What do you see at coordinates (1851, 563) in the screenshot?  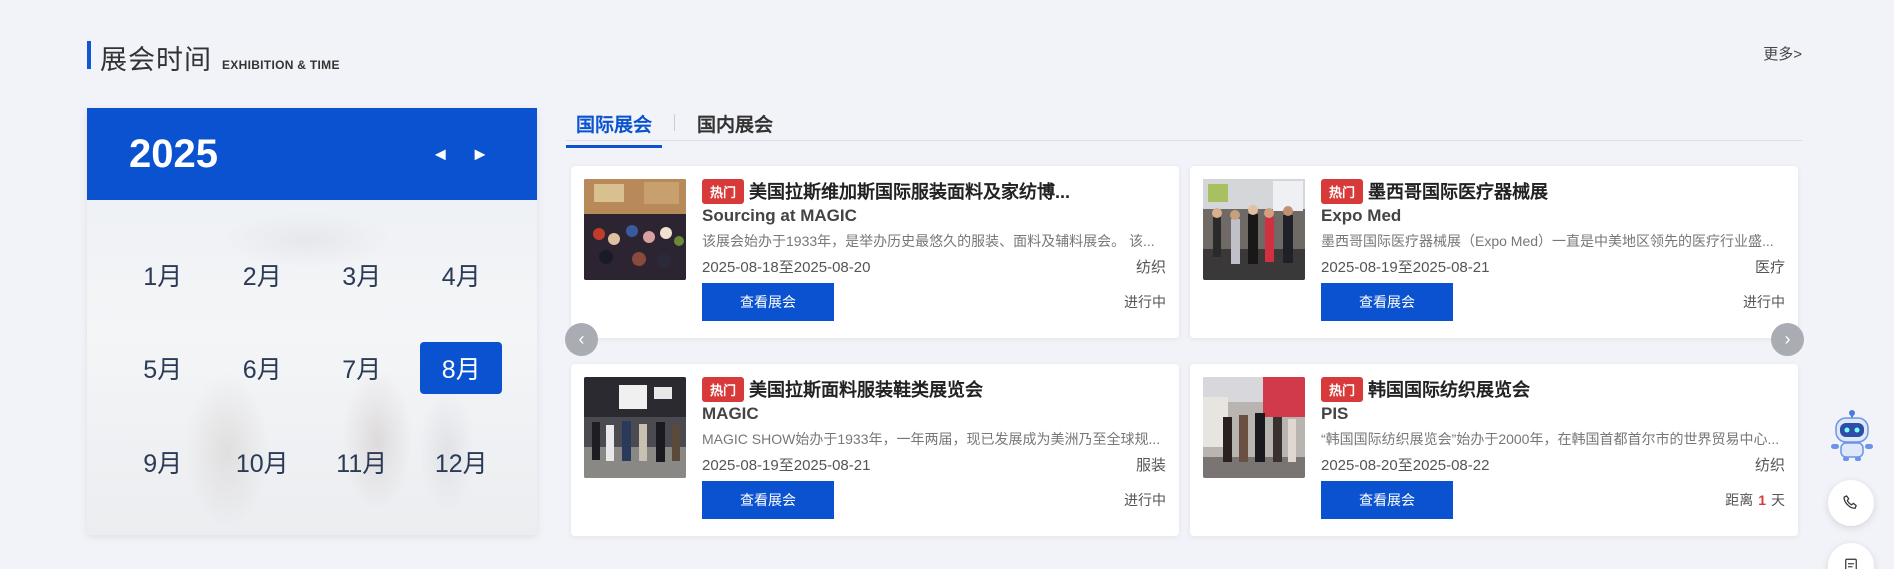 I see `document-icon` at bounding box center [1851, 563].